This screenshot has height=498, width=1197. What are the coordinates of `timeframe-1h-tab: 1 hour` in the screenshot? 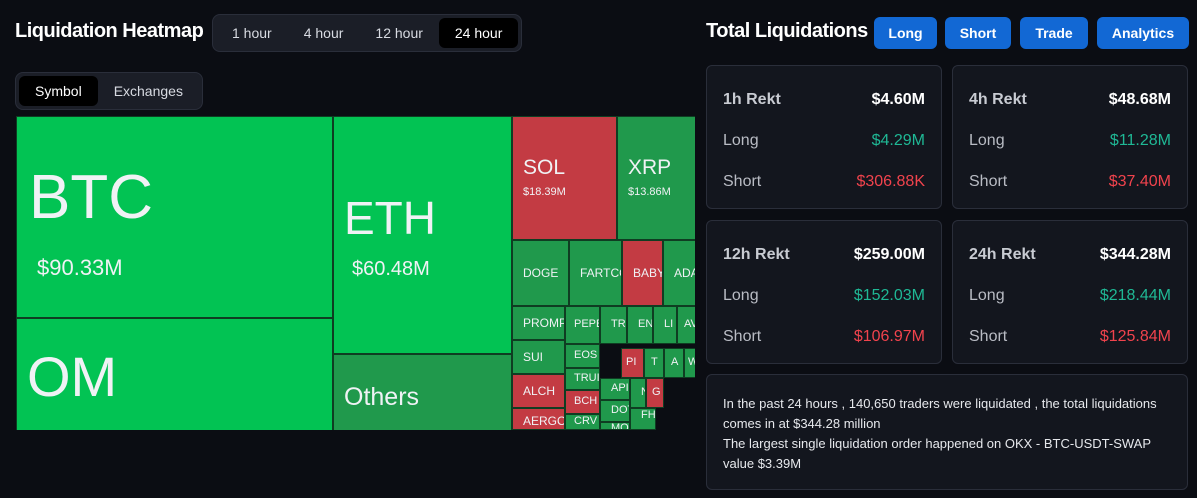 It's located at (252, 33).